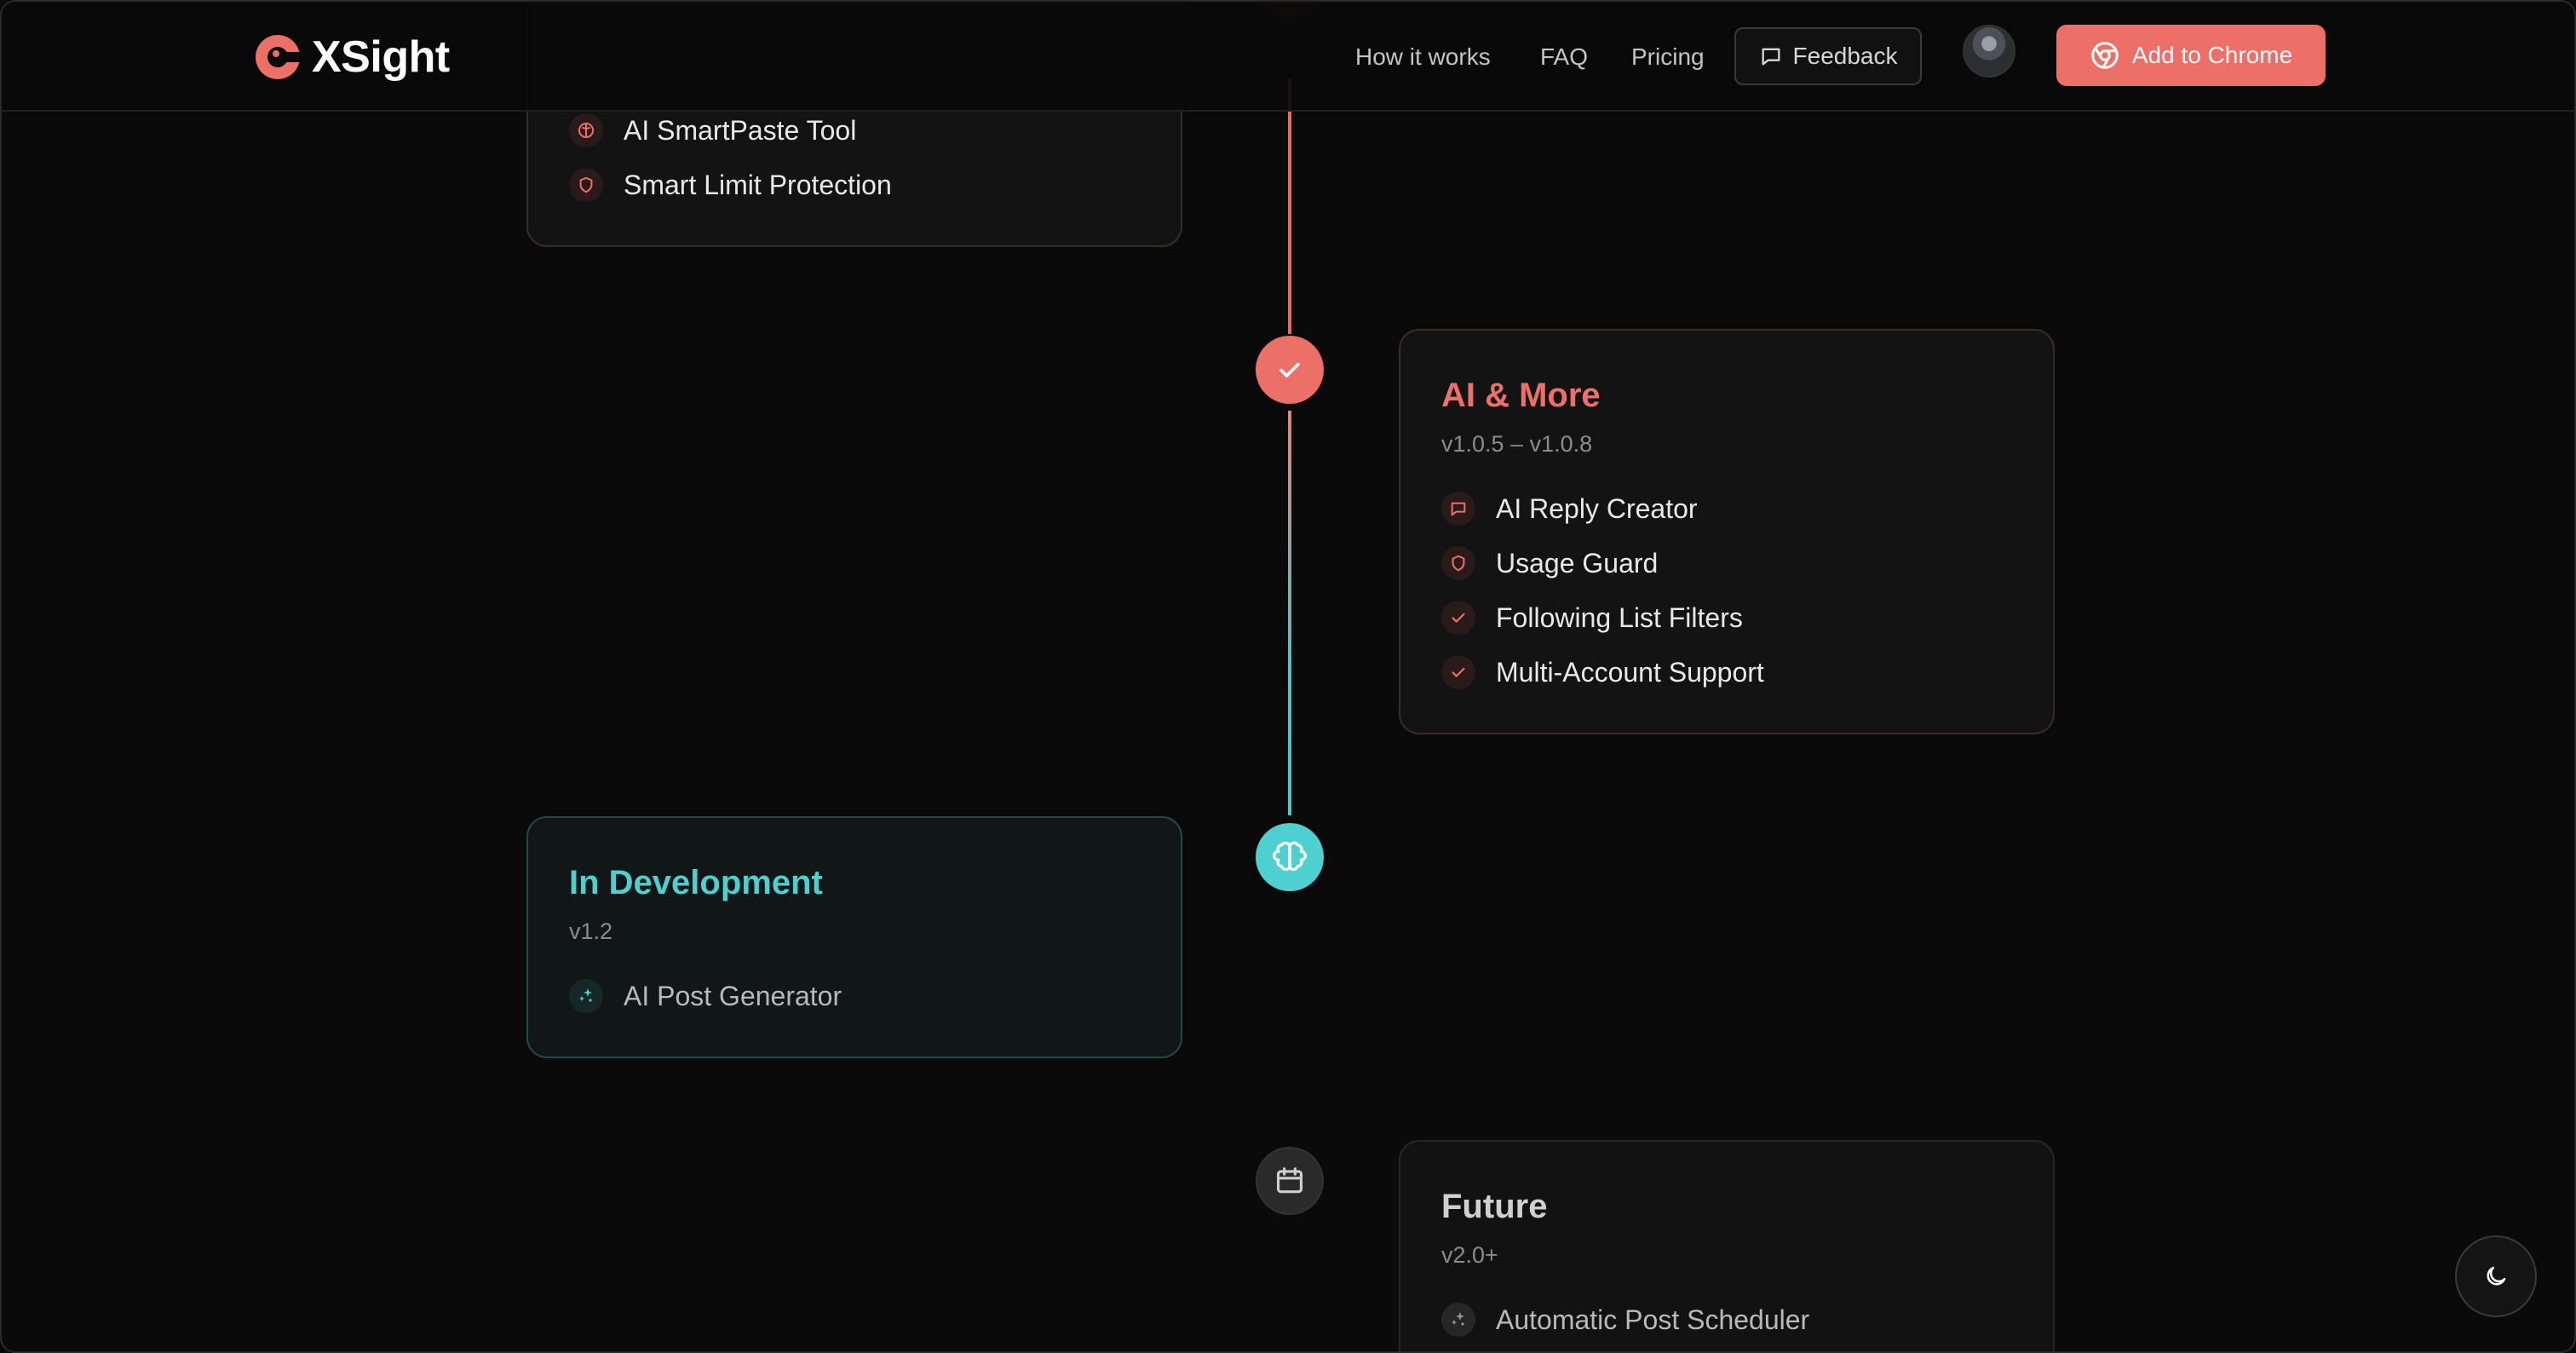 The height and width of the screenshot is (1353, 2576). I want to click on card-title: In Development, so click(696, 882).